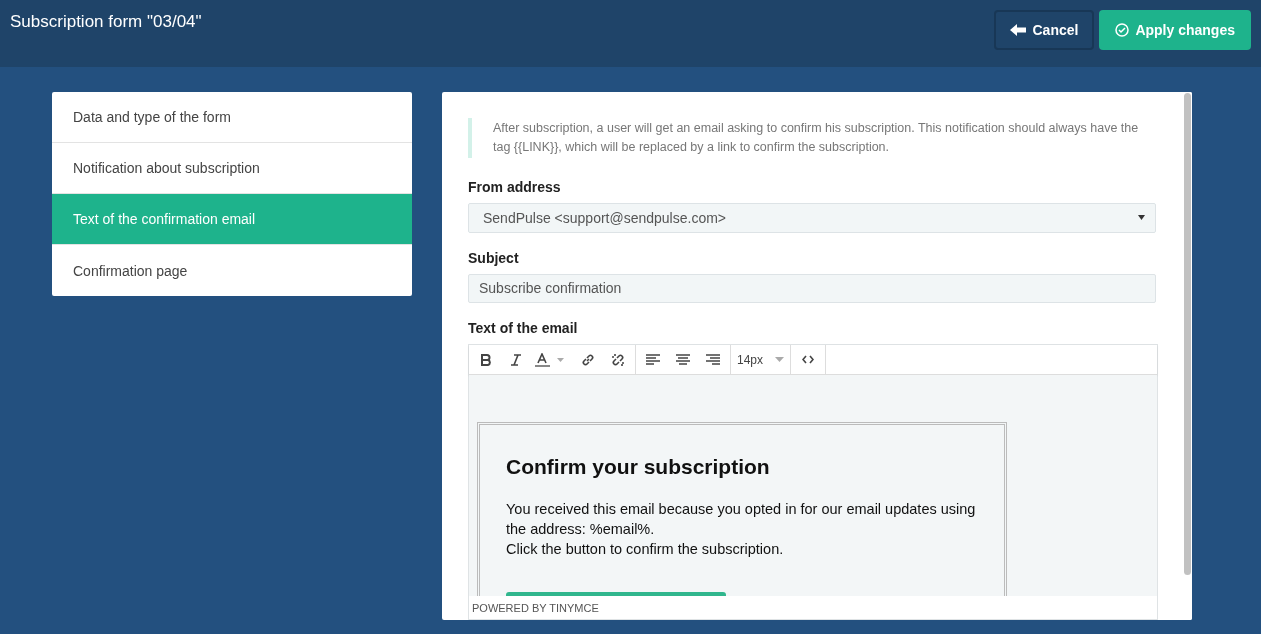  I want to click on field-label: From address, so click(515, 187).